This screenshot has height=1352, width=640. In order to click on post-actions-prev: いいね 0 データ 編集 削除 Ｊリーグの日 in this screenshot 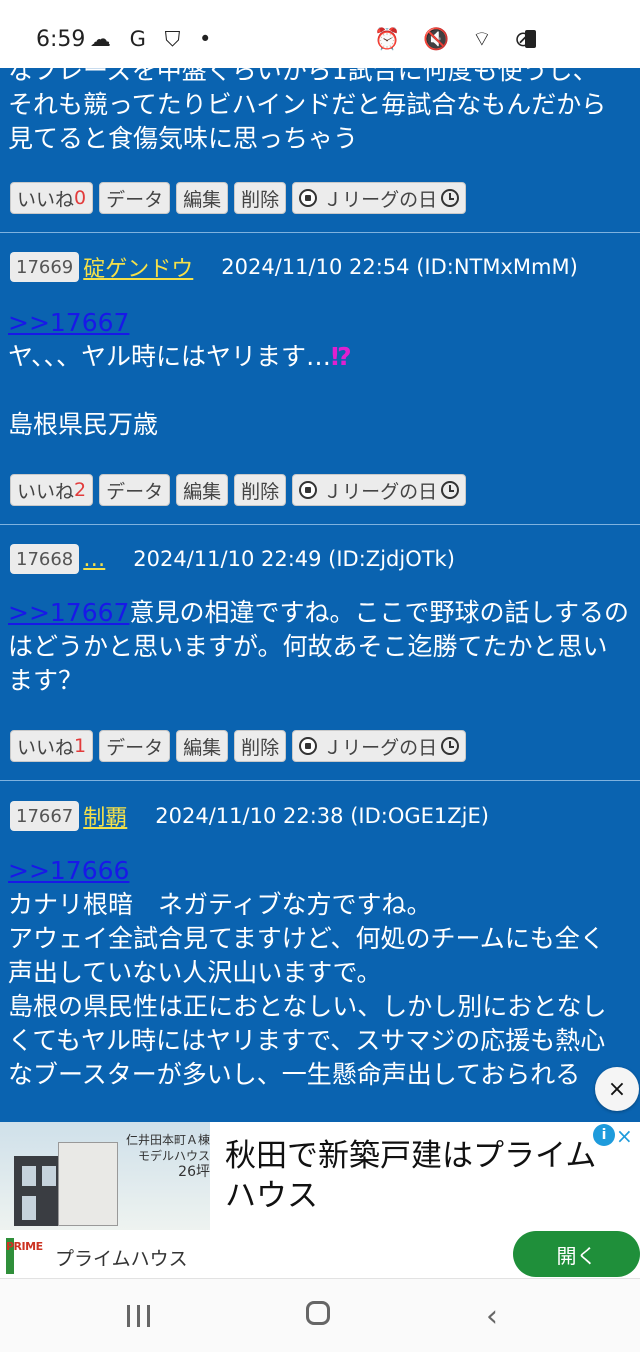, I will do `click(238, 199)`.